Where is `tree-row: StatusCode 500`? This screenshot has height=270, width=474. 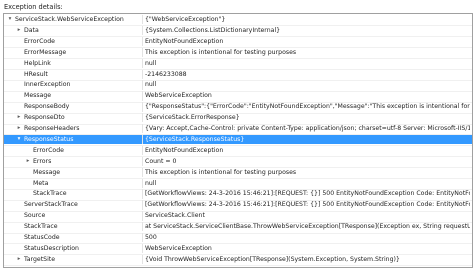
tree-row: StatusCode 500 is located at coordinates (238, 238).